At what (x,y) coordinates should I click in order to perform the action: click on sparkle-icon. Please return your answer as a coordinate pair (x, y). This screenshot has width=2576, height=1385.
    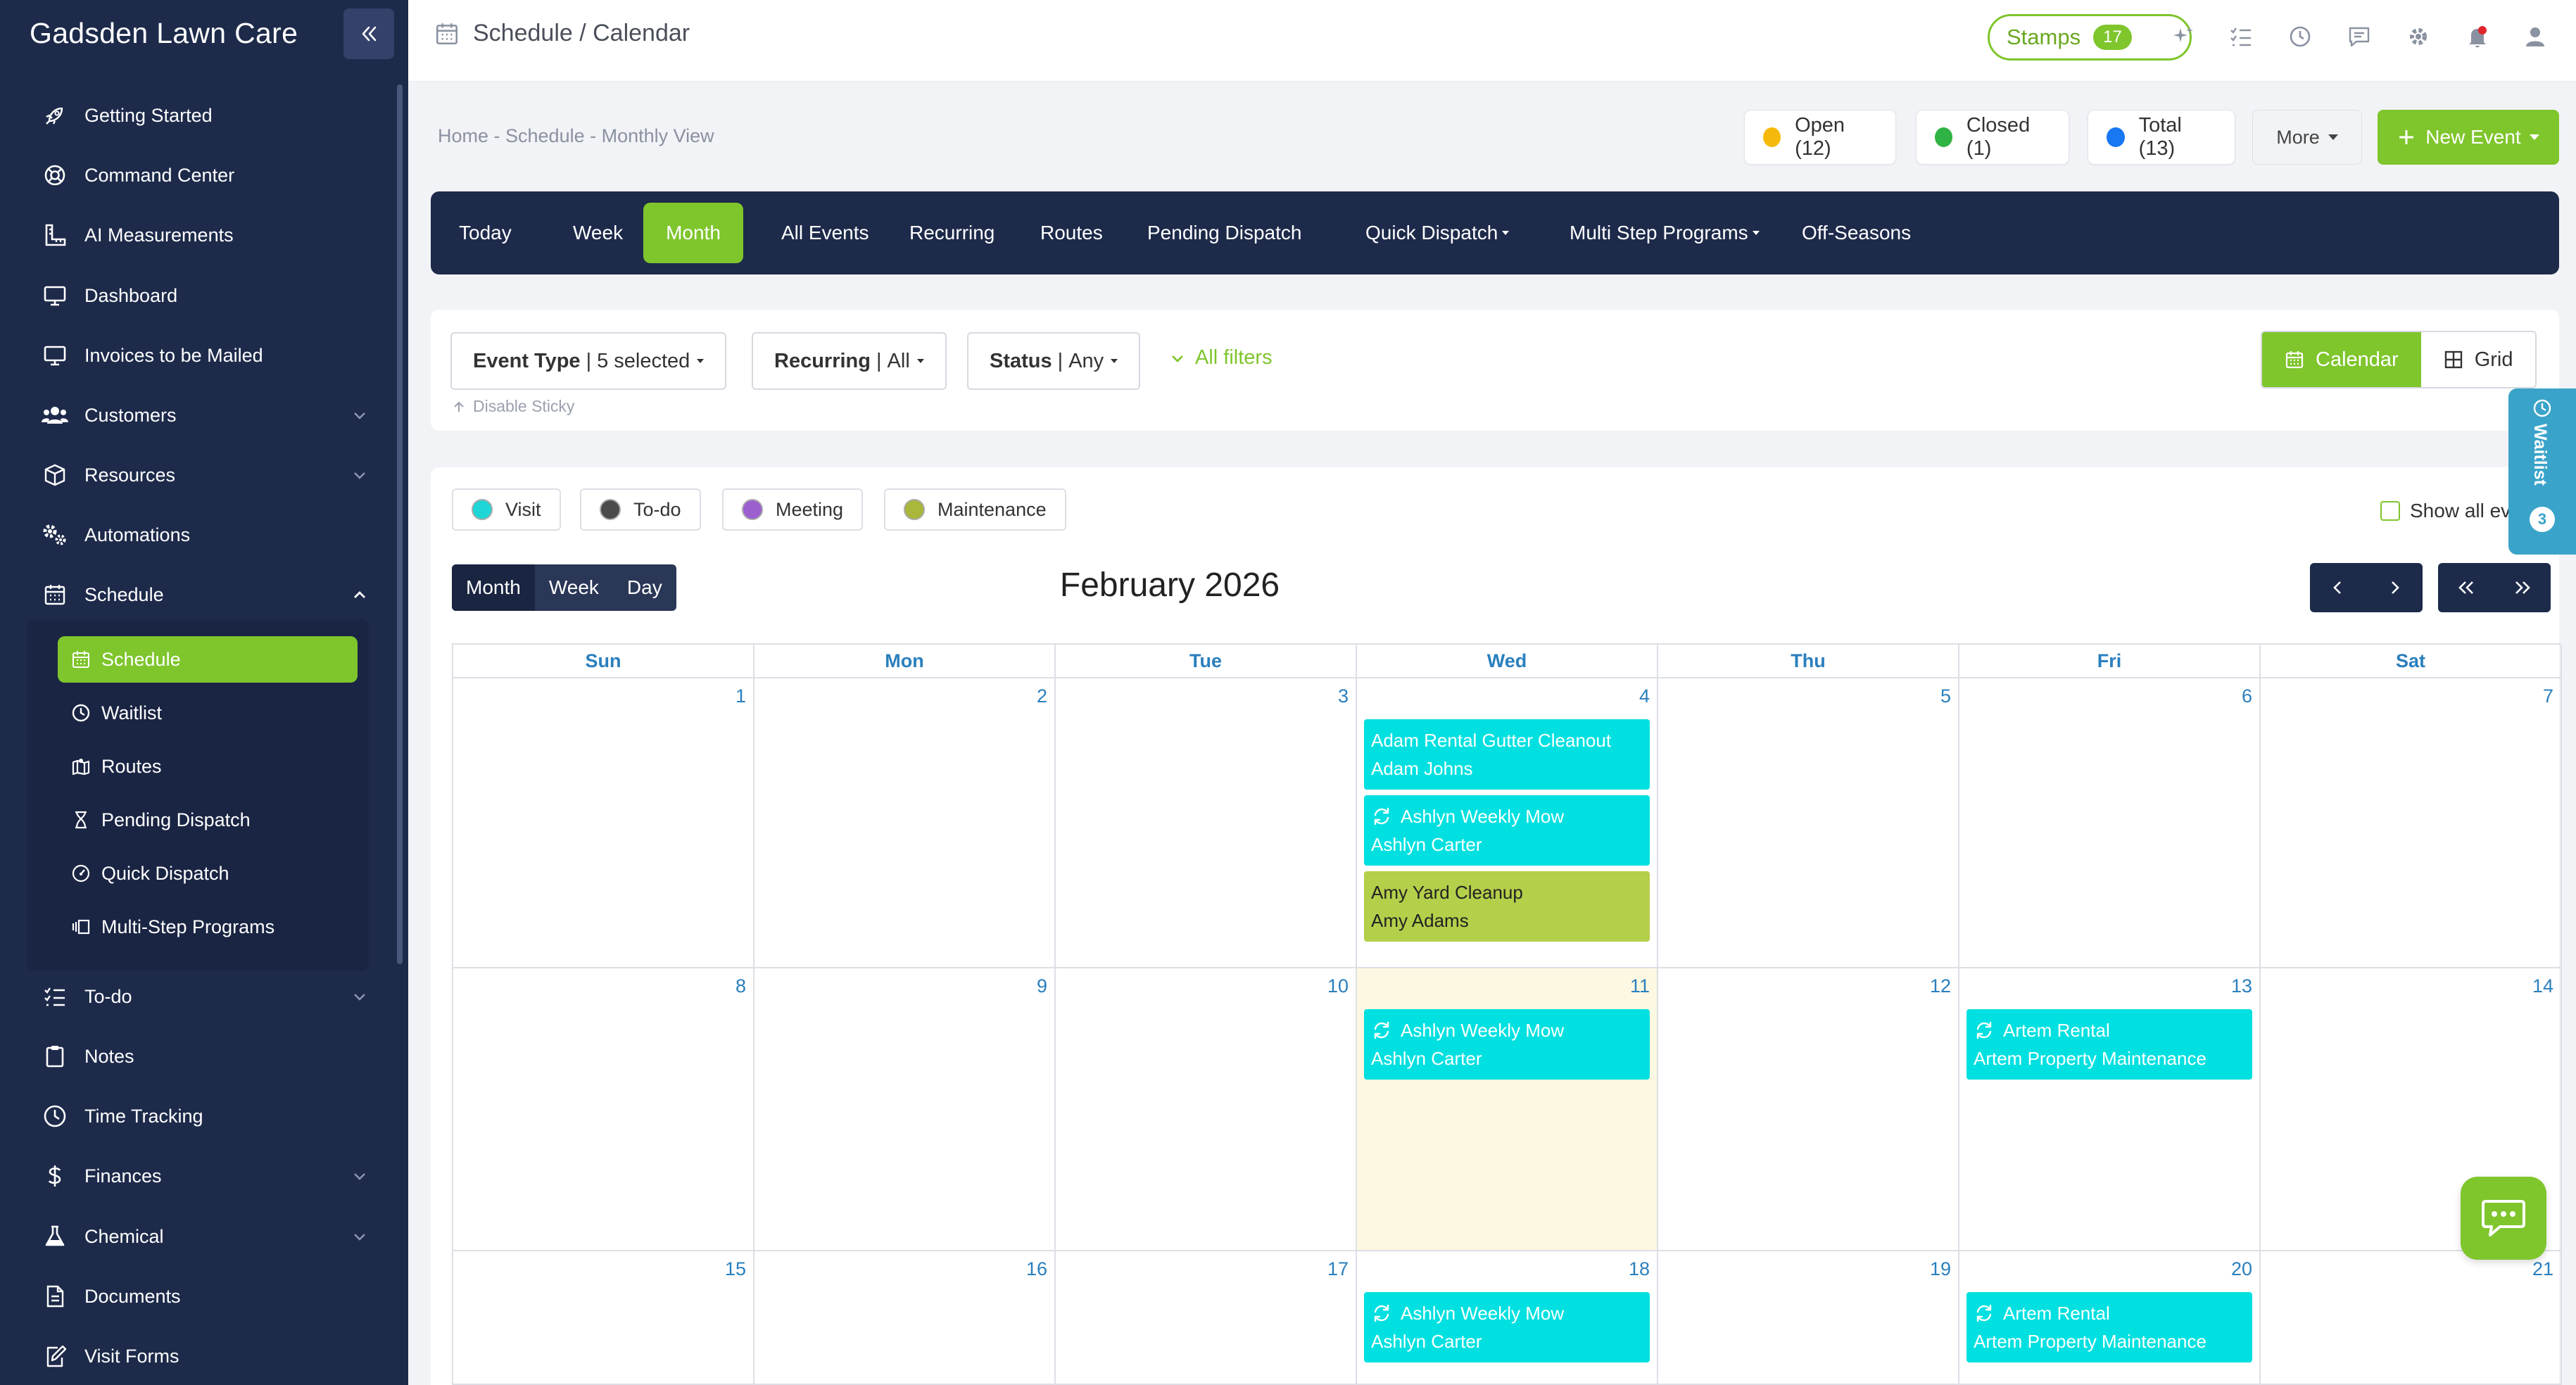
    Looking at the image, I should click on (2183, 37).